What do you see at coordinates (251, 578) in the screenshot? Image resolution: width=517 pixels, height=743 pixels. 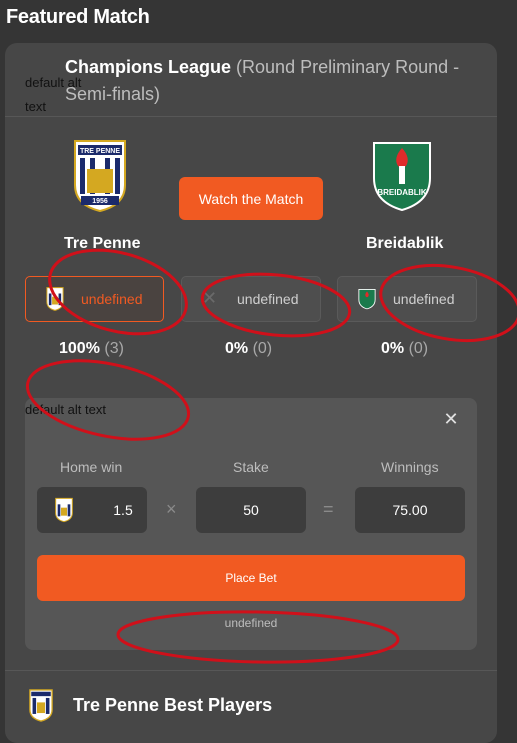 I see `place-bet-button: Place Bet` at bounding box center [251, 578].